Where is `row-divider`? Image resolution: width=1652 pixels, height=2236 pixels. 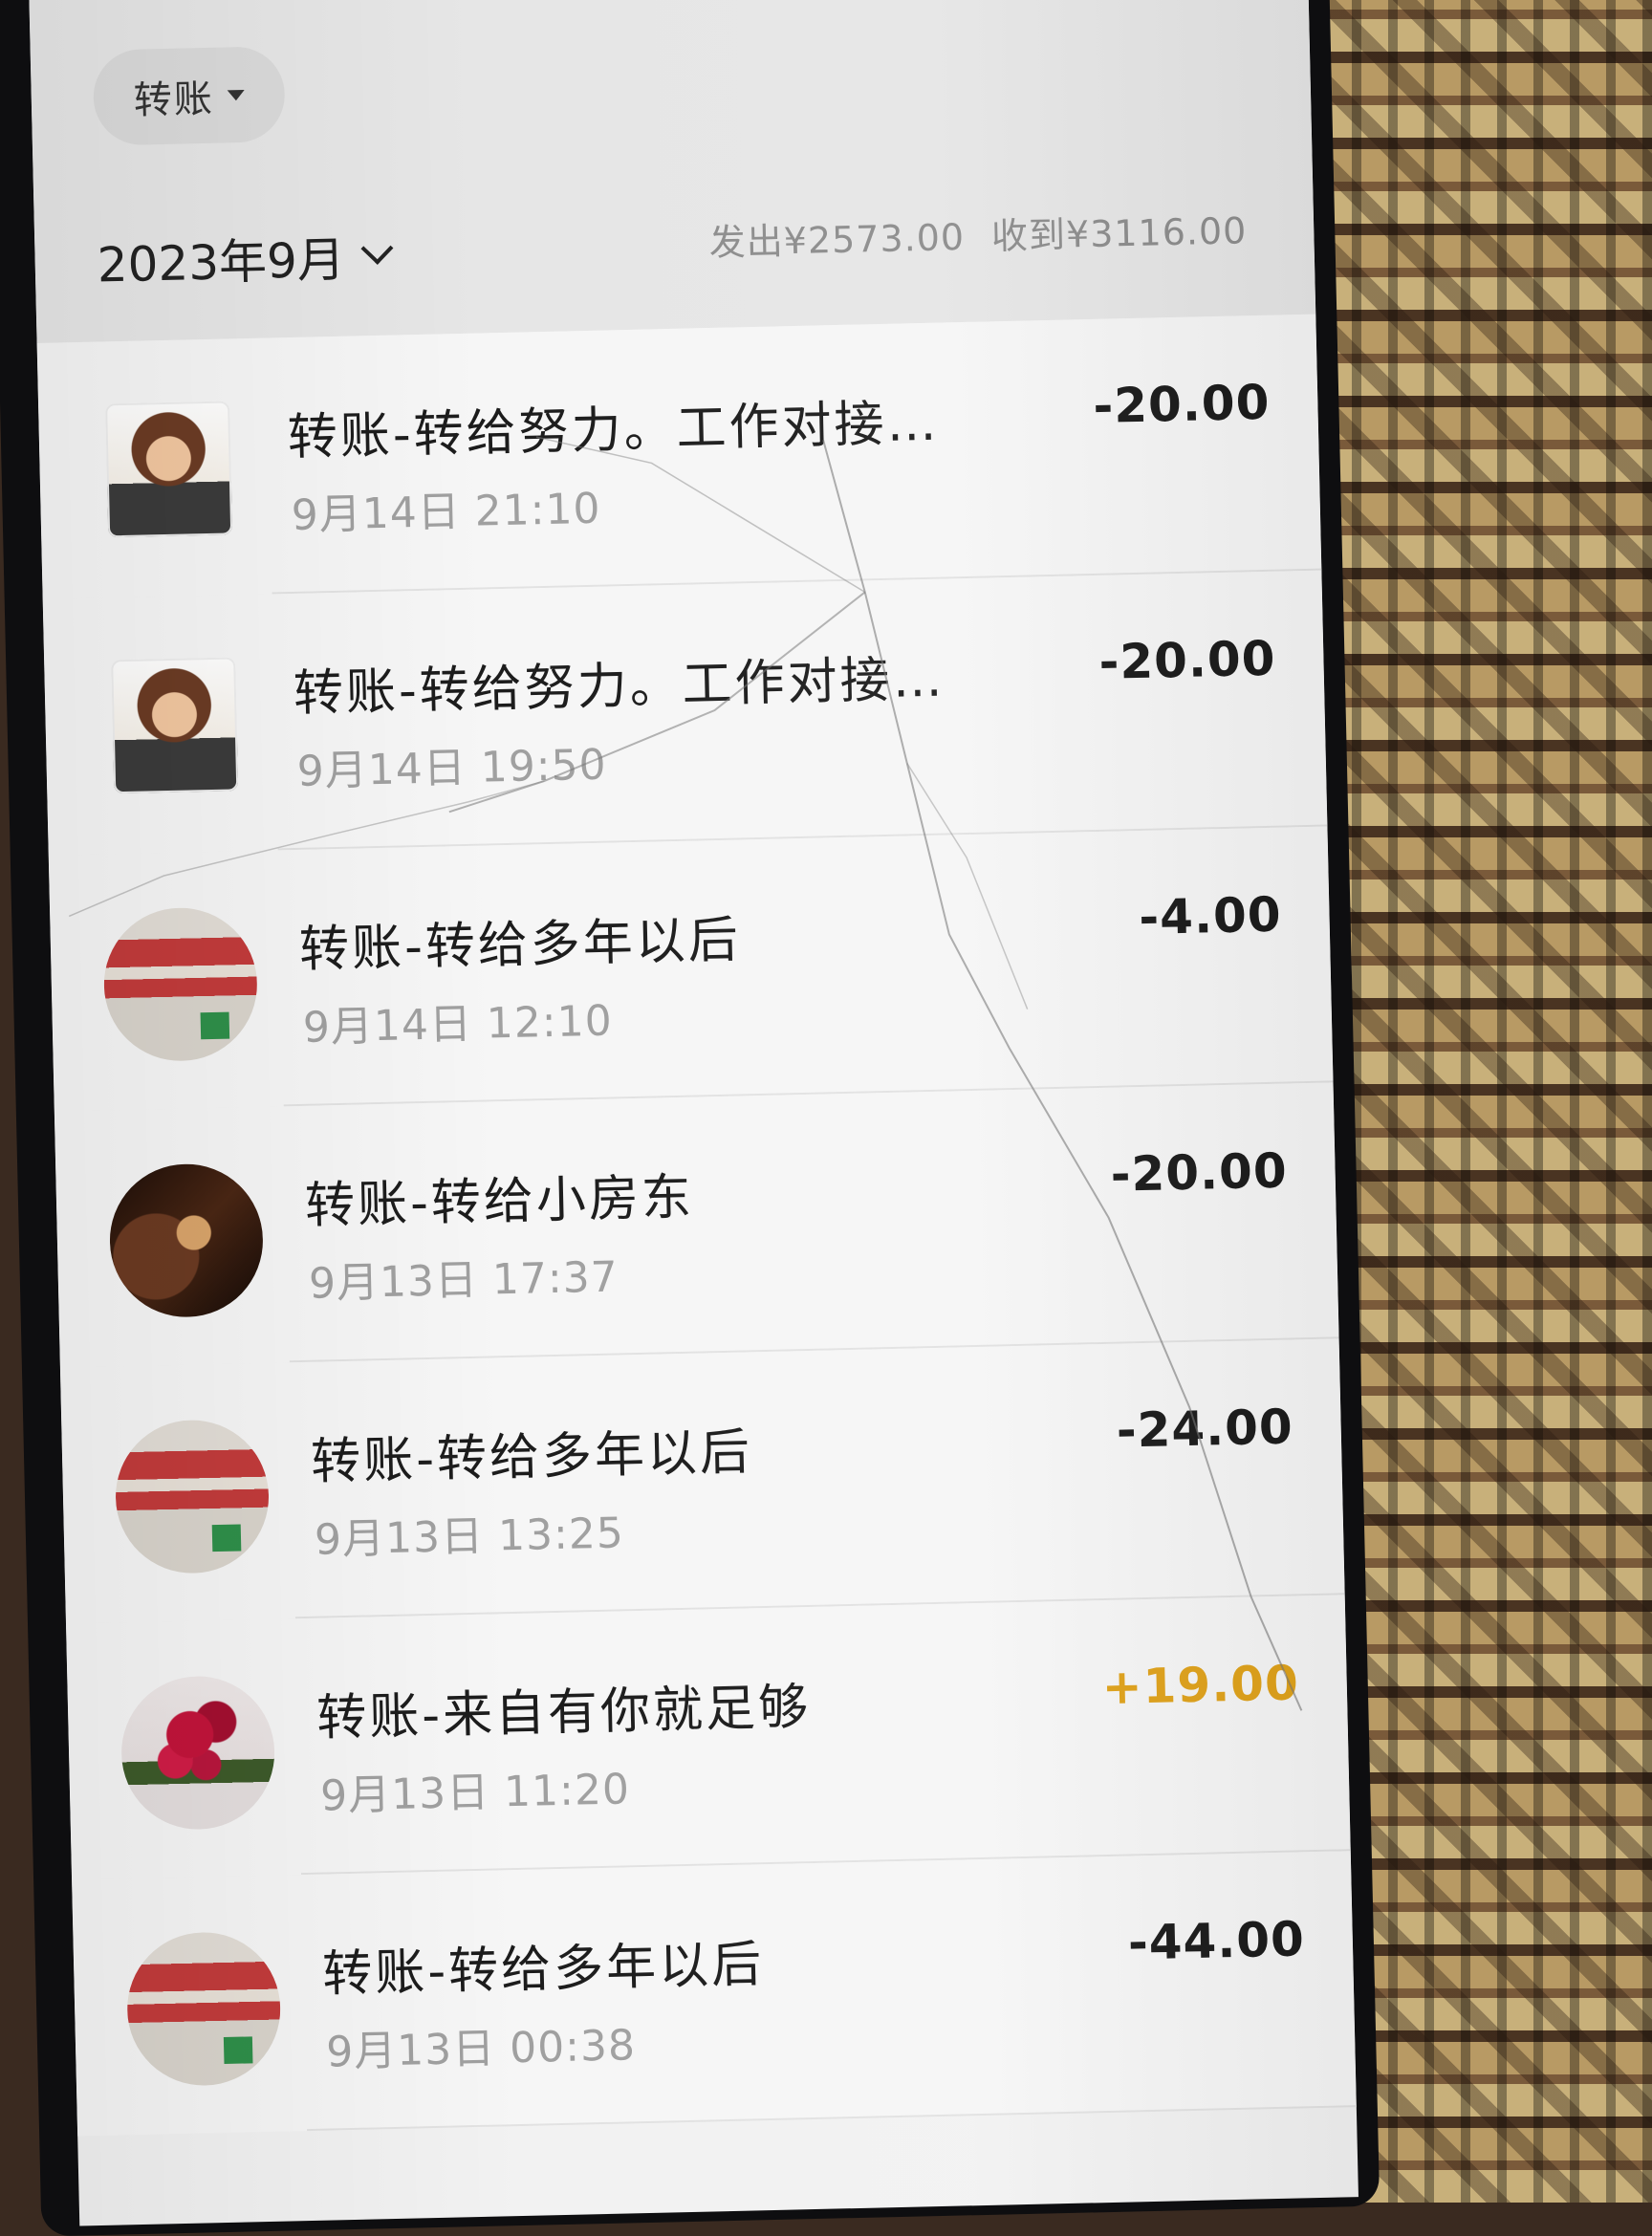
row-divider is located at coordinates (832, 2118).